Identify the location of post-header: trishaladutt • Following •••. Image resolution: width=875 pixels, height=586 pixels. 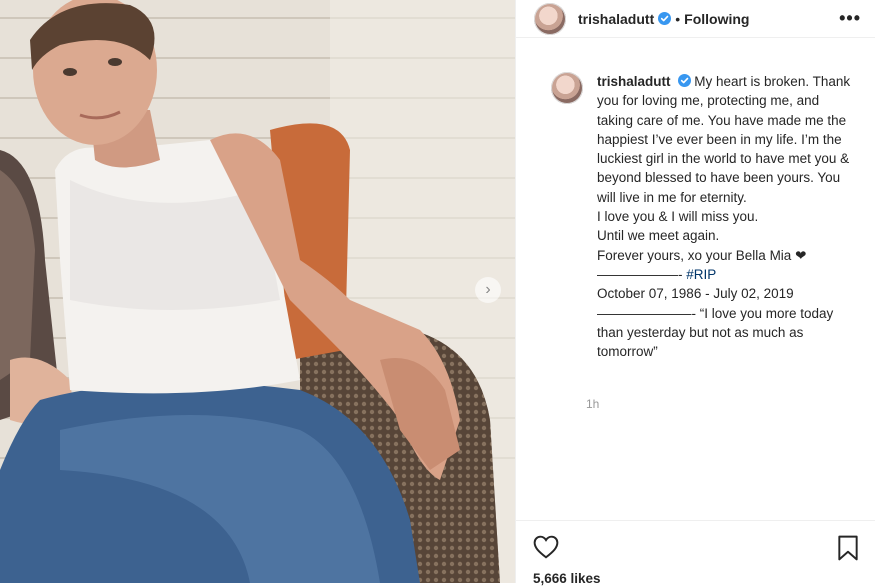
(695, 19).